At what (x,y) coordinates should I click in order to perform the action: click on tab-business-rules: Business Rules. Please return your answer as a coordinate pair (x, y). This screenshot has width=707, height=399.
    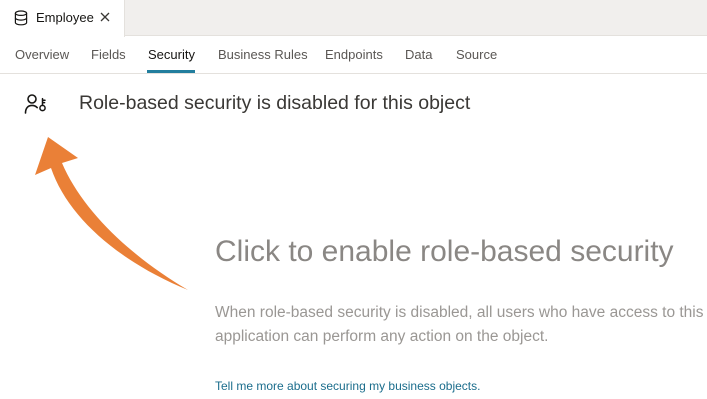
    Looking at the image, I should click on (263, 55).